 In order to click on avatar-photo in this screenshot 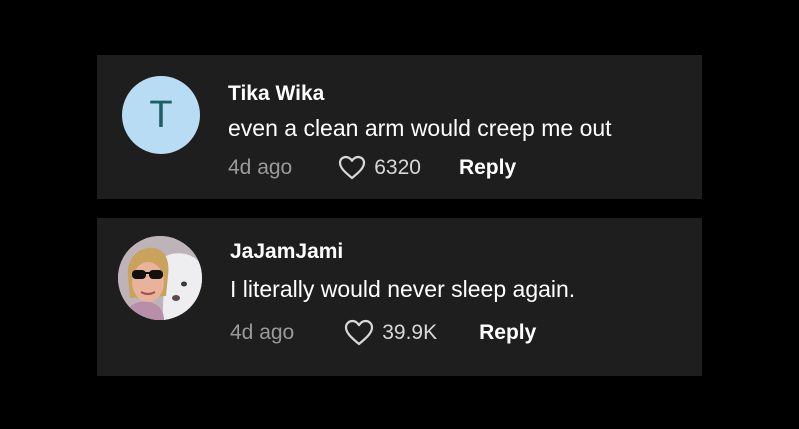, I will do `click(160, 278)`.